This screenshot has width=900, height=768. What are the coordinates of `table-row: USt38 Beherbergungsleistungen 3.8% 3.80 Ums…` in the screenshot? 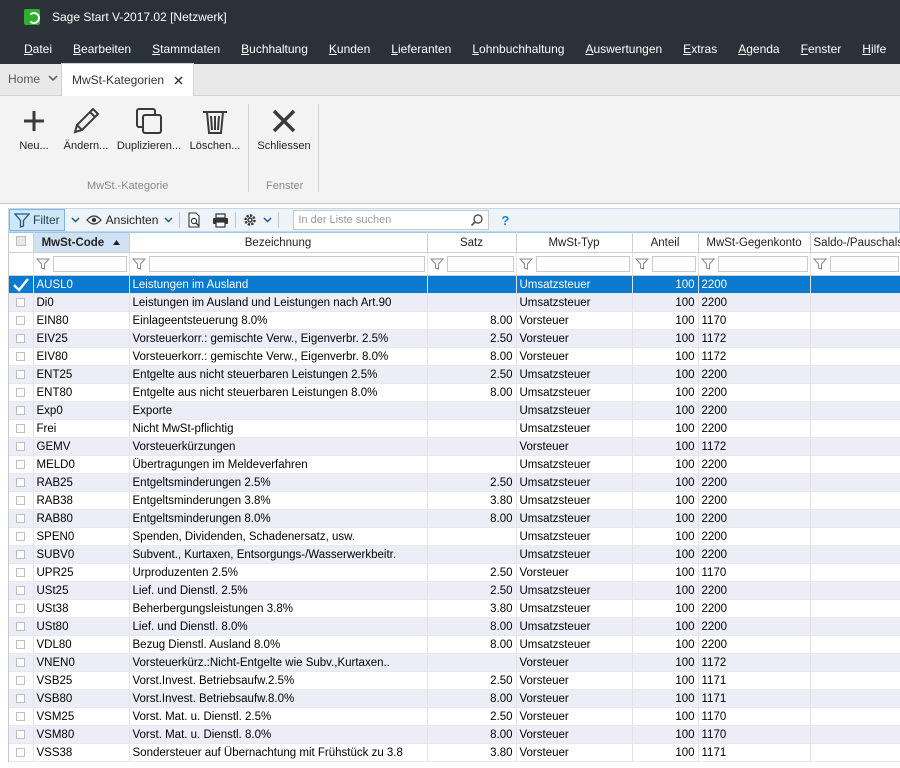 It's located at (454, 608).